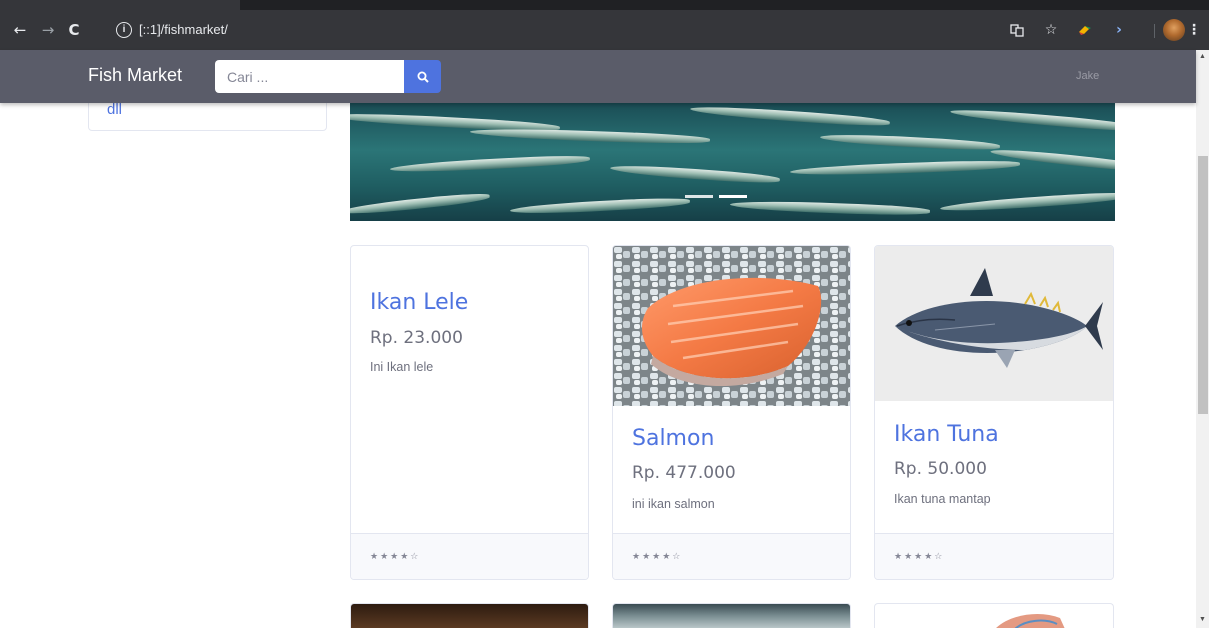 The width and height of the screenshot is (1209, 628). I want to click on user-name: Jake, so click(1087, 76).